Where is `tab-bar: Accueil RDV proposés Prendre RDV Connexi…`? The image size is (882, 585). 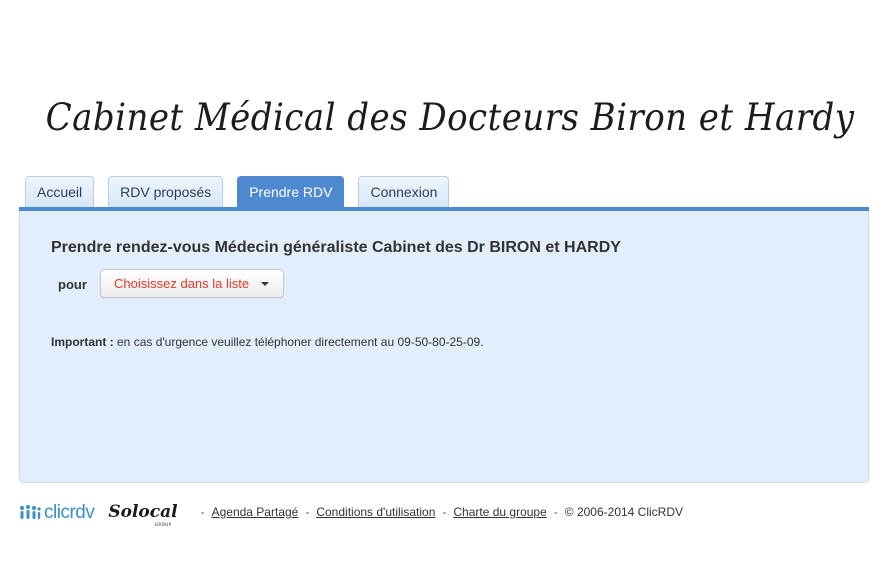
tab-bar: Accueil RDV proposés Prendre RDV Connexi… is located at coordinates (244, 192).